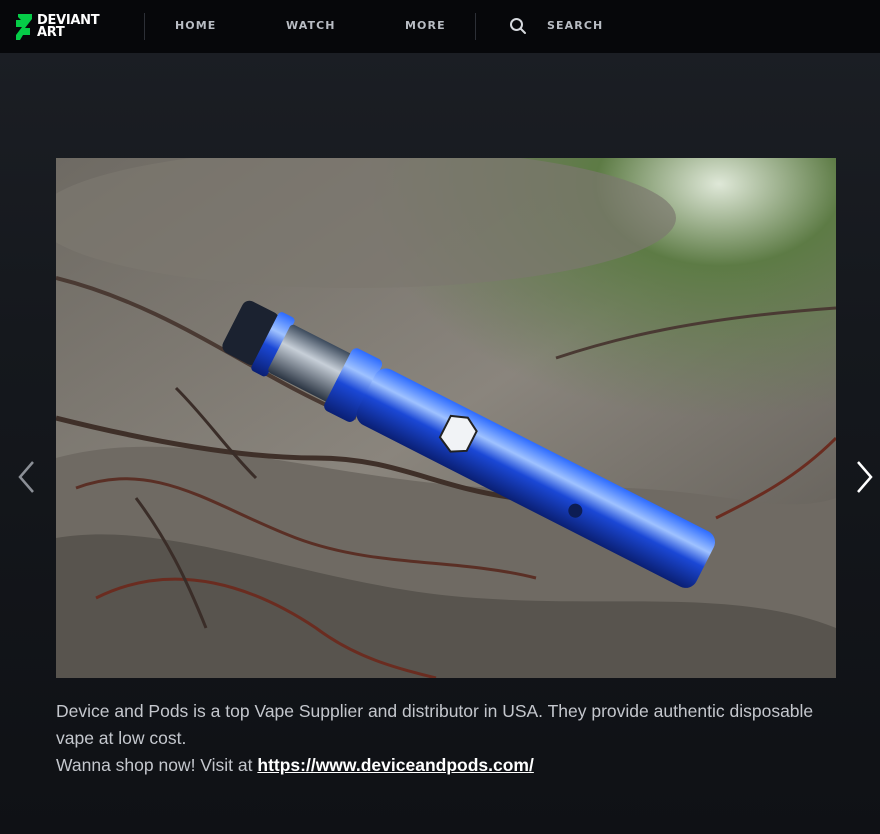  What do you see at coordinates (195, 25) in the screenshot?
I see `nav-home: HOME` at bounding box center [195, 25].